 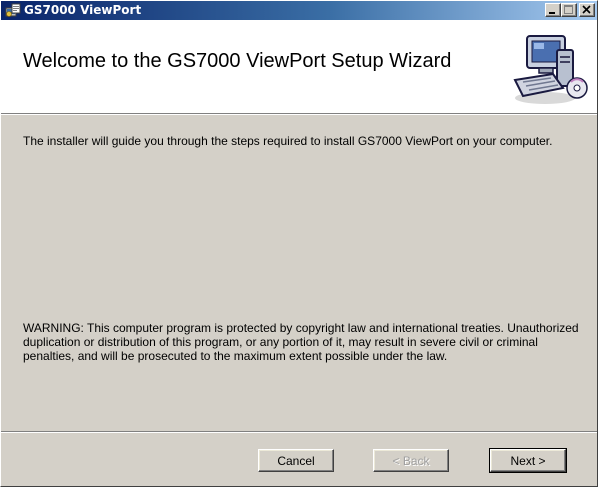 What do you see at coordinates (553, 10) in the screenshot?
I see `minimize-button` at bounding box center [553, 10].